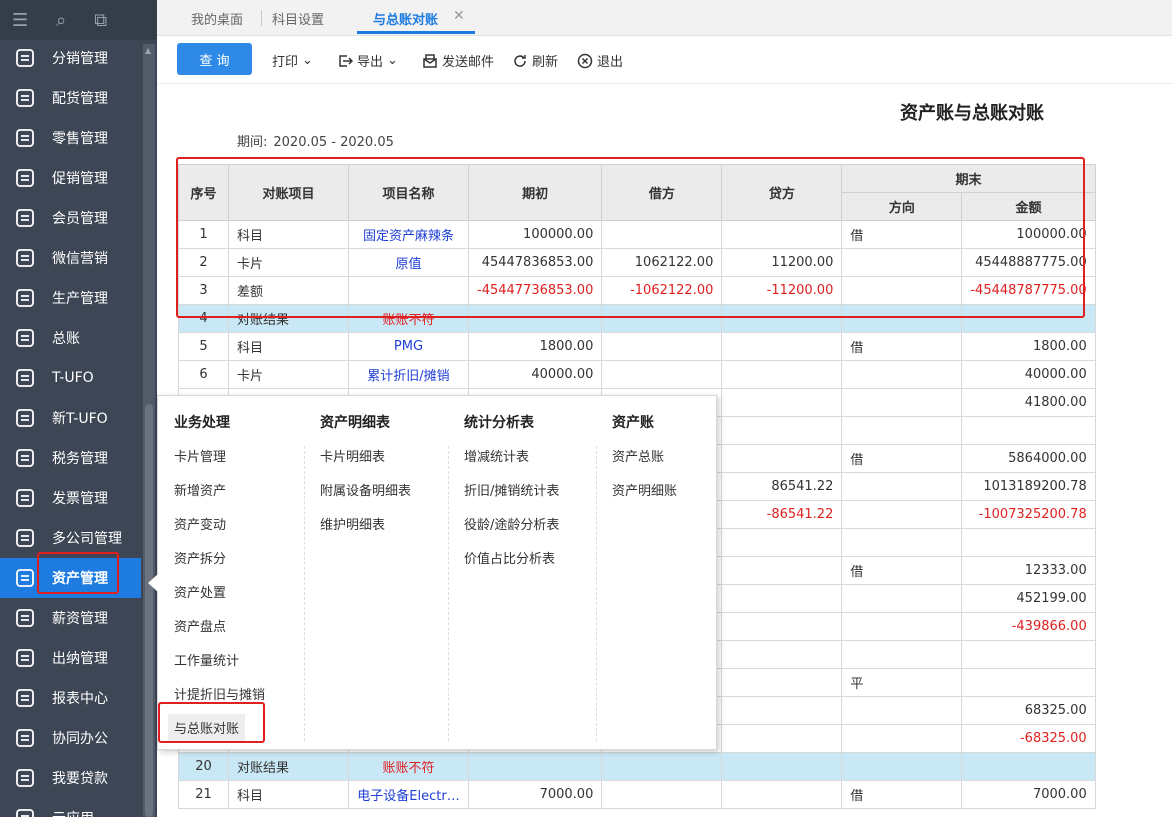  Describe the element at coordinates (70, 778) in the screenshot. I see `sidebar-item-18: 我要贷款` at that location.